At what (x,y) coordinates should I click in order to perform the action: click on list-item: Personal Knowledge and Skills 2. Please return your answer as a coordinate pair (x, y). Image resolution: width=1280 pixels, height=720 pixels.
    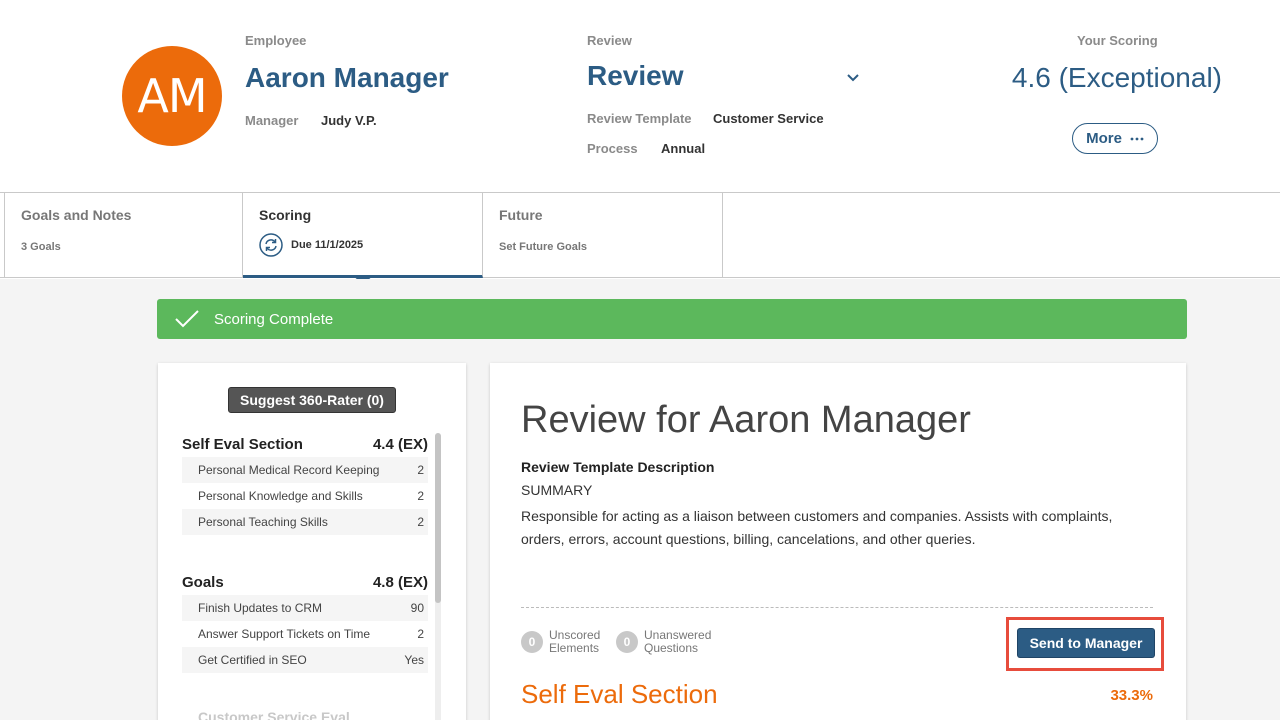
    Looking at the image, I should click on (305, 496).